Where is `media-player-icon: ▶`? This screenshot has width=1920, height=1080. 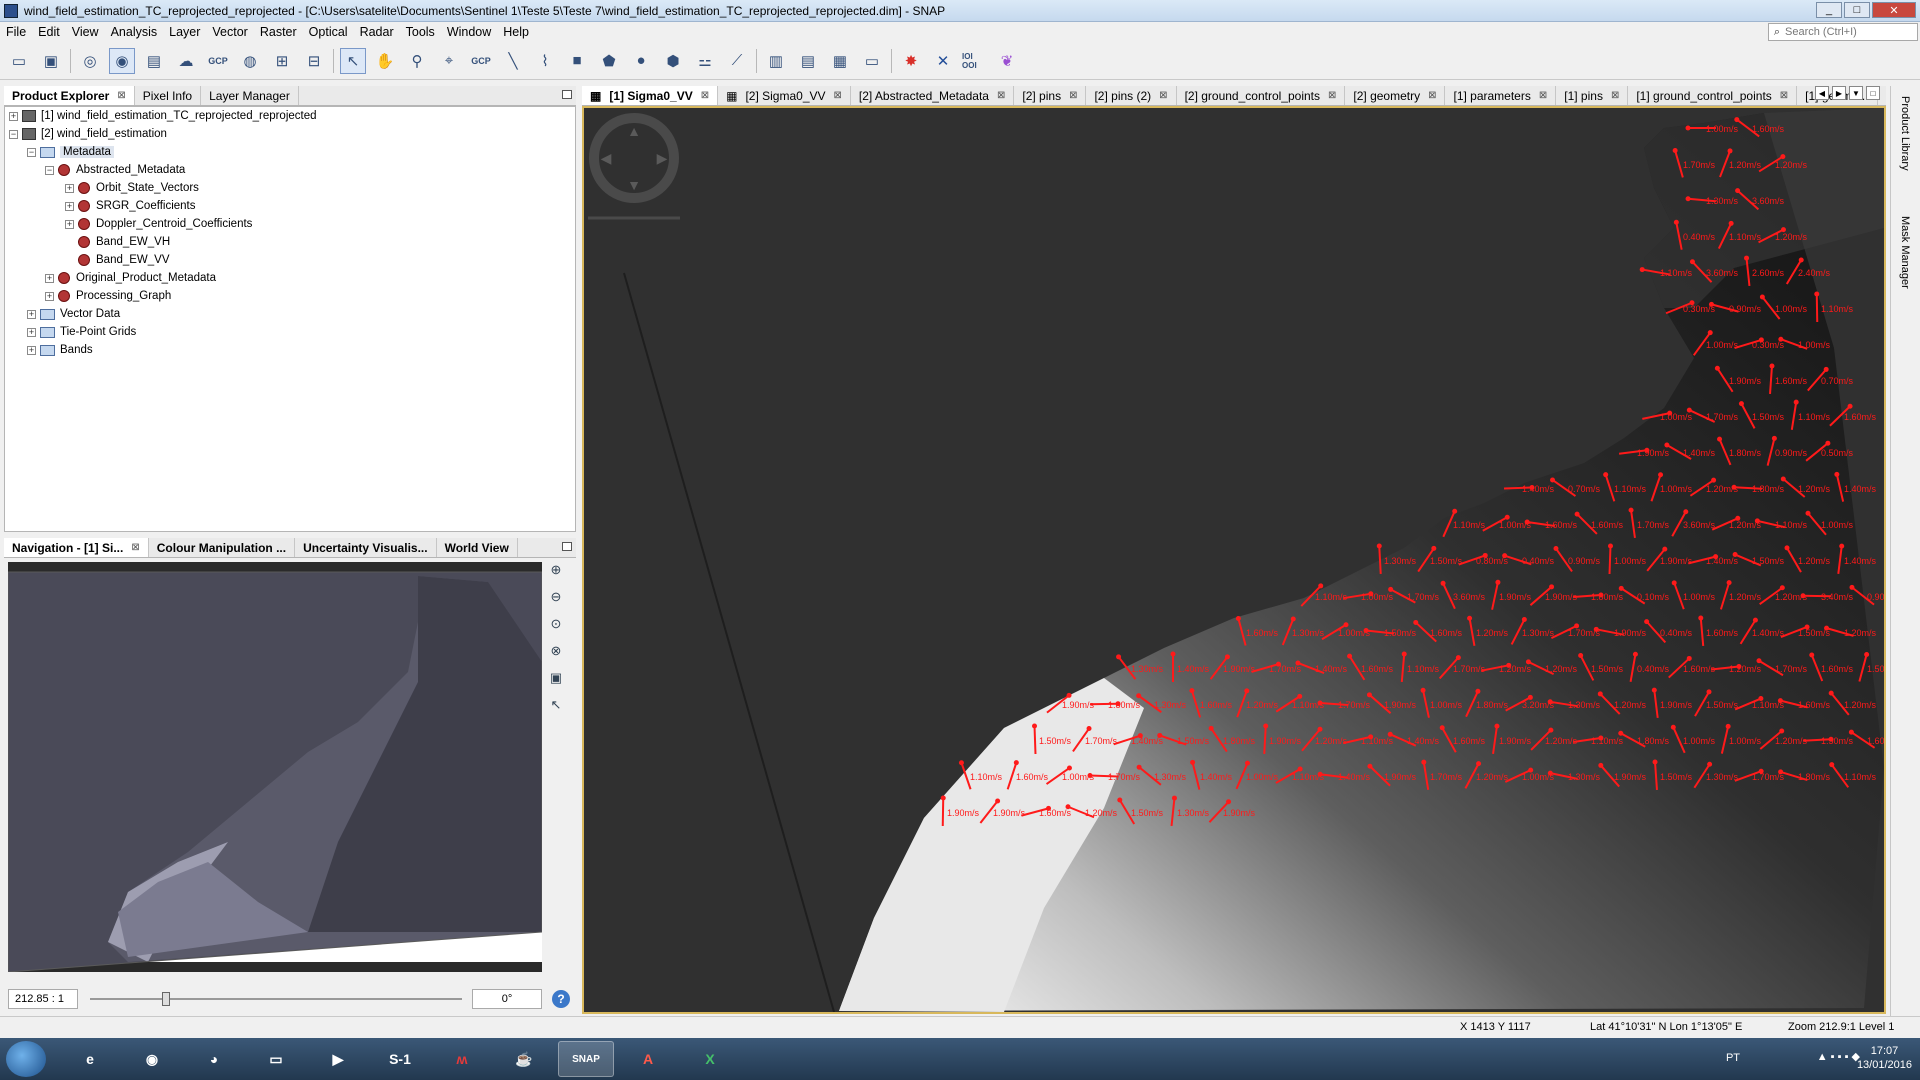 media-player-icon: ▶ is located at coordinates (338, 1059).